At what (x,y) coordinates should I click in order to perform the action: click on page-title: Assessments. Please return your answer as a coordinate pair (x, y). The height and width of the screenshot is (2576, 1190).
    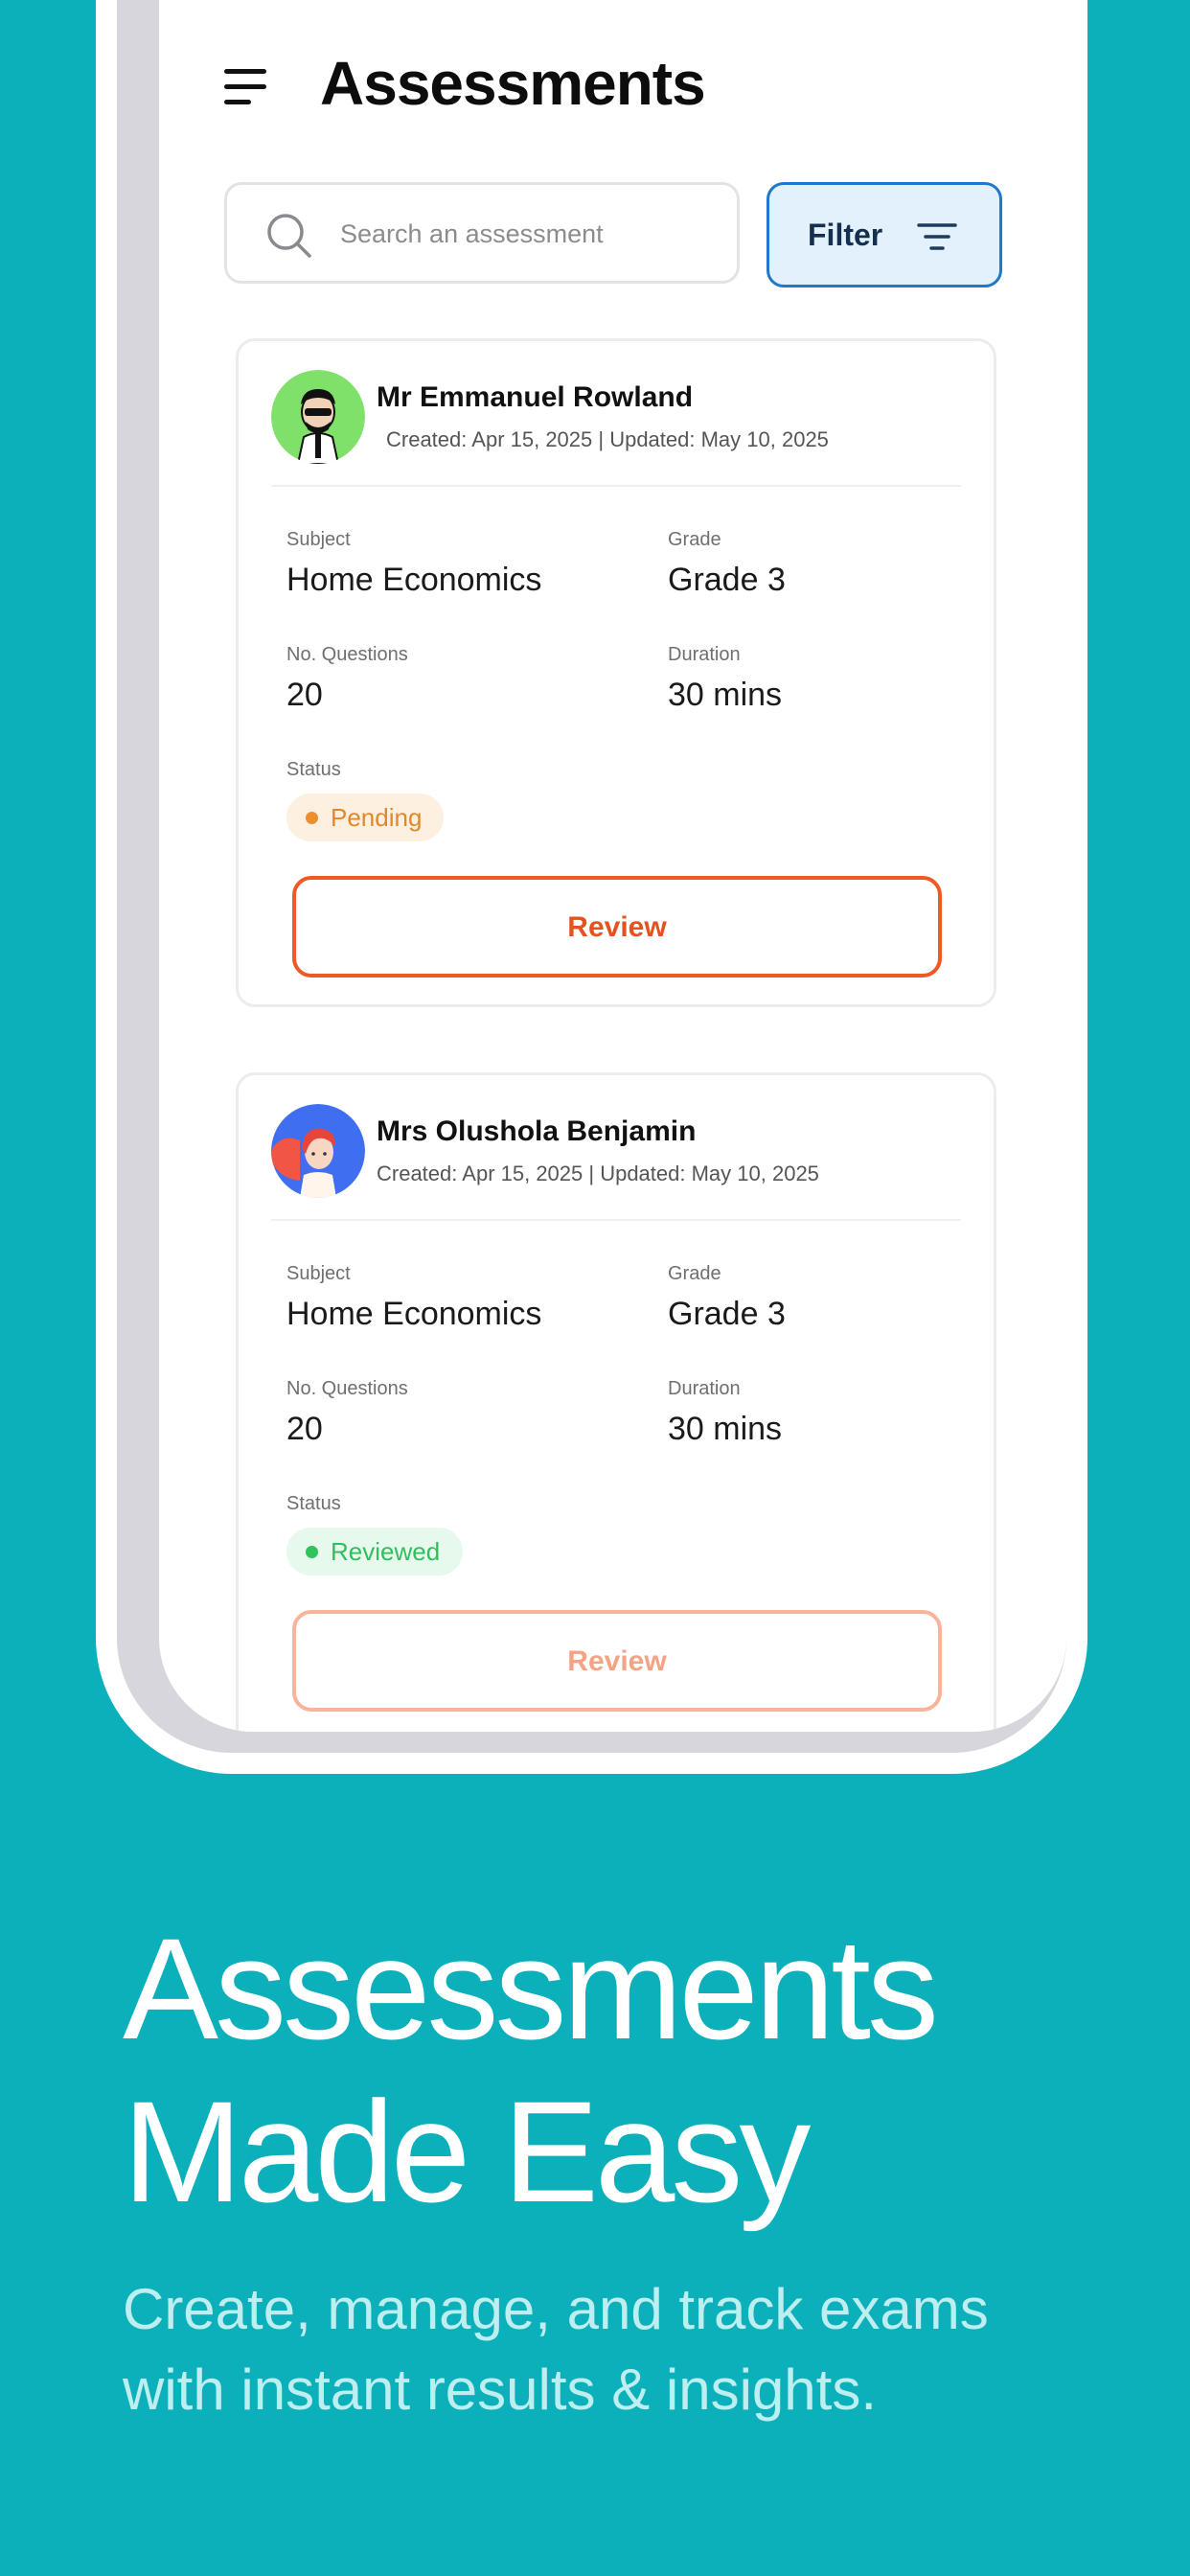
    Looking at the image, I should click on (513, 83).